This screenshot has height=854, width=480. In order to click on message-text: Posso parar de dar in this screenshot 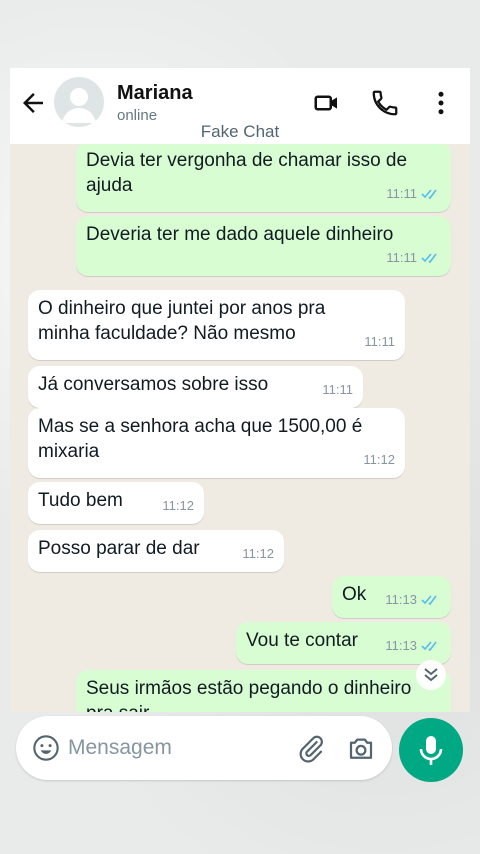, I will do `click(119, 548)`.